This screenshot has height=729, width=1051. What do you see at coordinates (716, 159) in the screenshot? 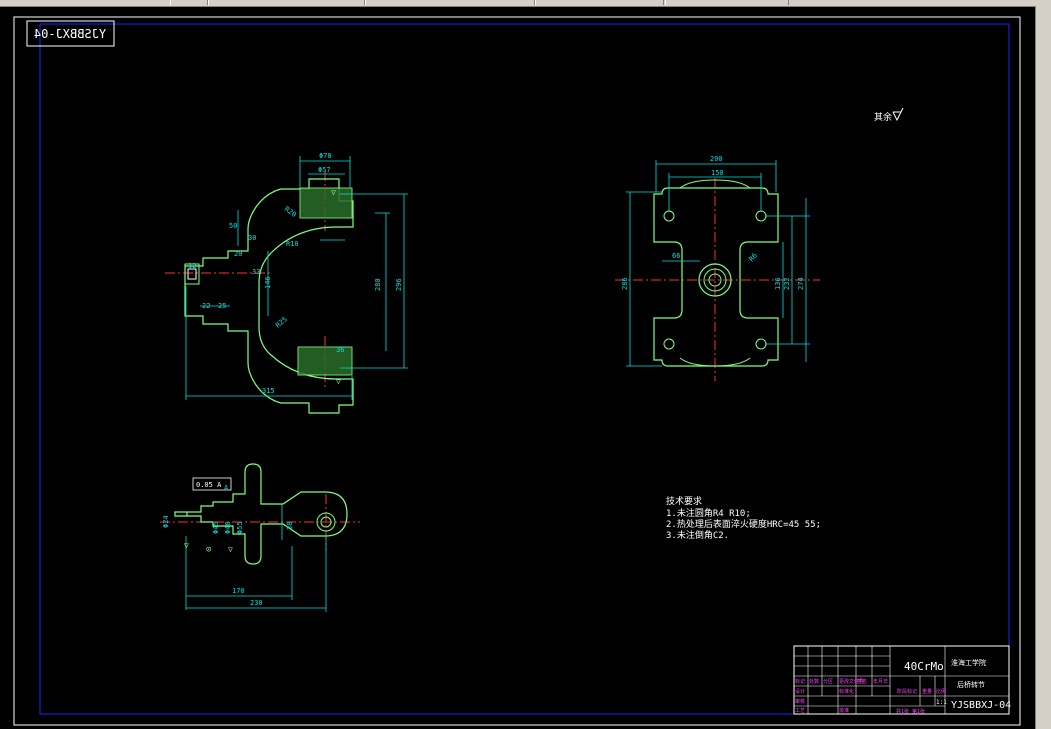
I see `dim-text: 200` at bounding box center [716, 159].